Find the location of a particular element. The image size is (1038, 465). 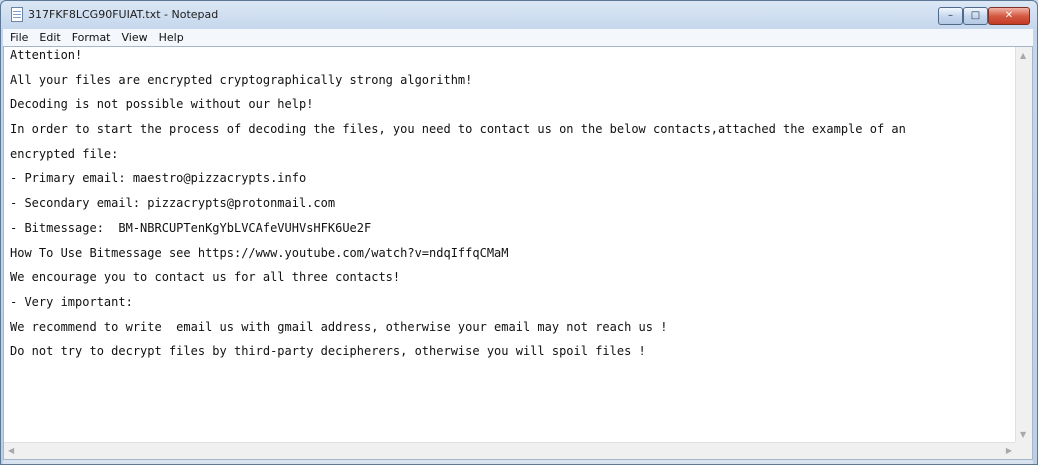

close-button: ✕ is located at coordinates (1009, 16).